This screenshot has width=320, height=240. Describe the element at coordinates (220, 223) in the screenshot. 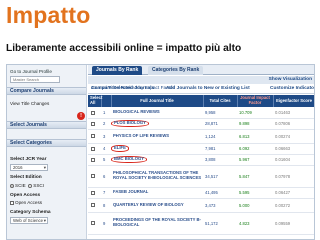

I see `total-cites-cell: 51,172` at that location.